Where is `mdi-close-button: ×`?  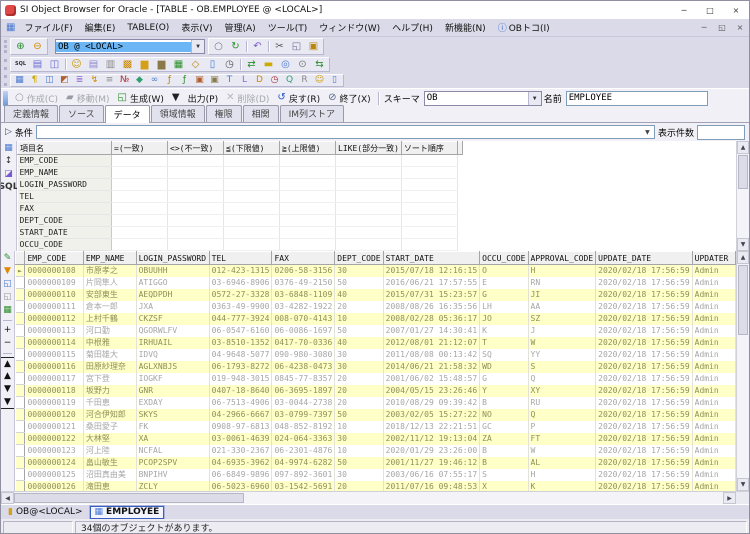 mdi-close-button: × is located at coordinates (740, 28).